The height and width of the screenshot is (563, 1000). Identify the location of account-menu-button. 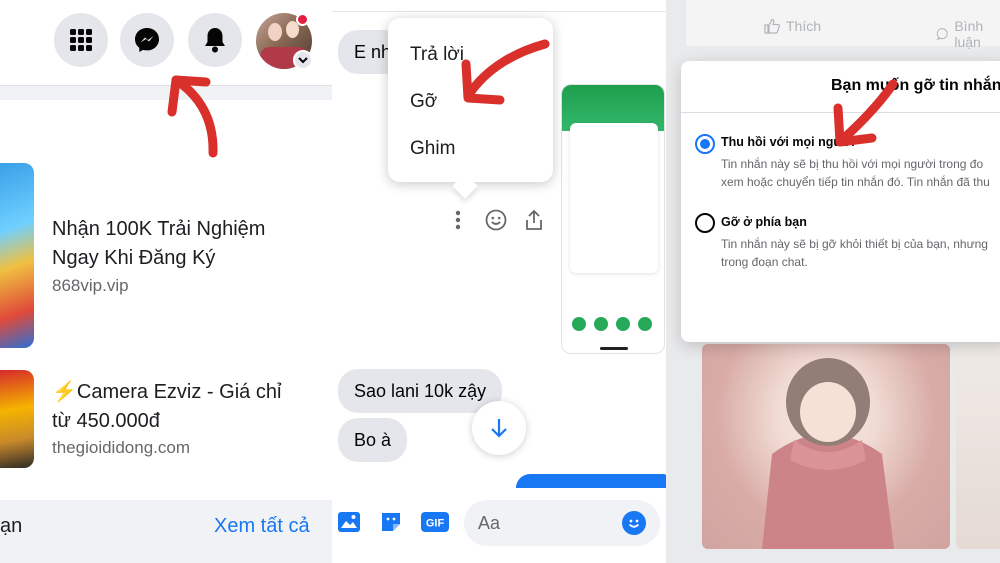
(303, 60).